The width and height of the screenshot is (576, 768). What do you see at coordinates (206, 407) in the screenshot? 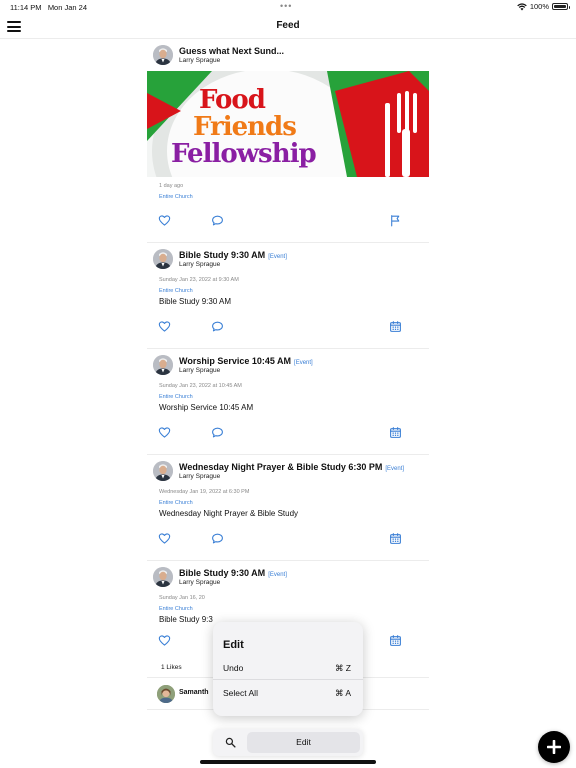
I see `post-body: Worship Service 10:45 AM` at bounding box center [206, 407].